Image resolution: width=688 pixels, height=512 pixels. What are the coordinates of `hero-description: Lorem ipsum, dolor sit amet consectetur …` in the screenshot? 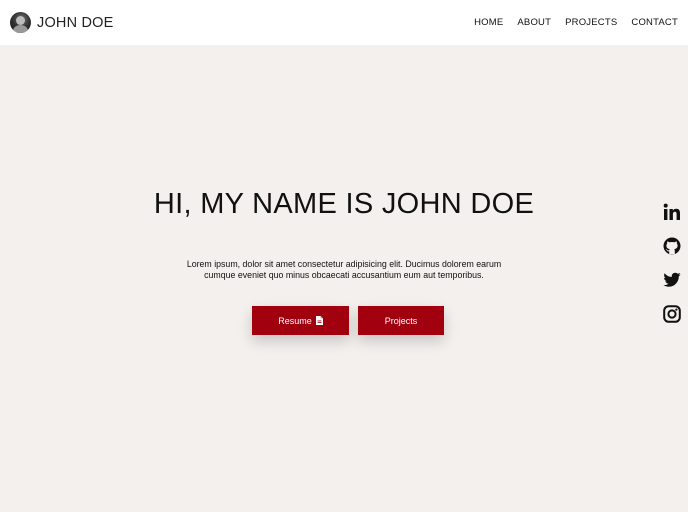 It's located at (344, 270).